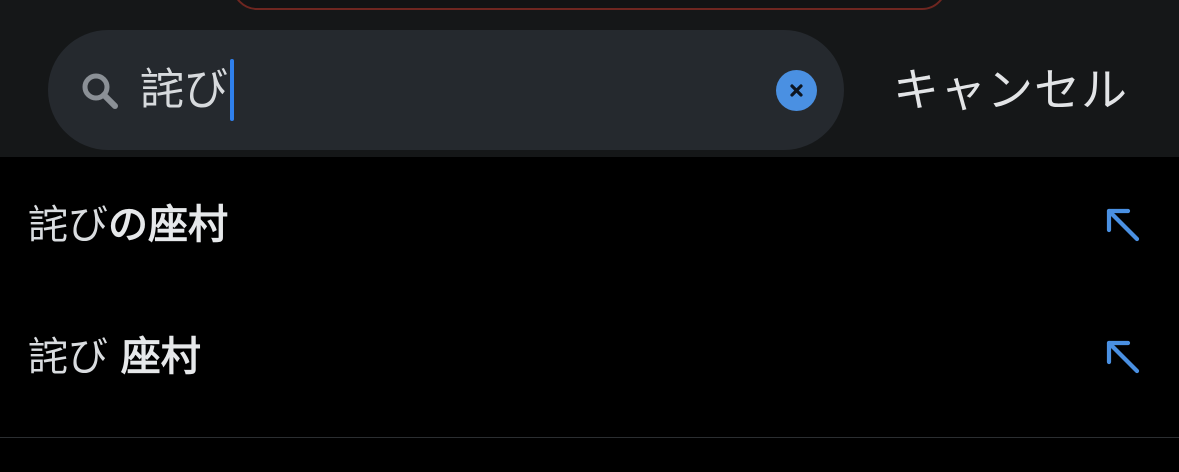 This screenshot has height=472, width=1179. I want to click on clear-search-button, so click(796, 90).